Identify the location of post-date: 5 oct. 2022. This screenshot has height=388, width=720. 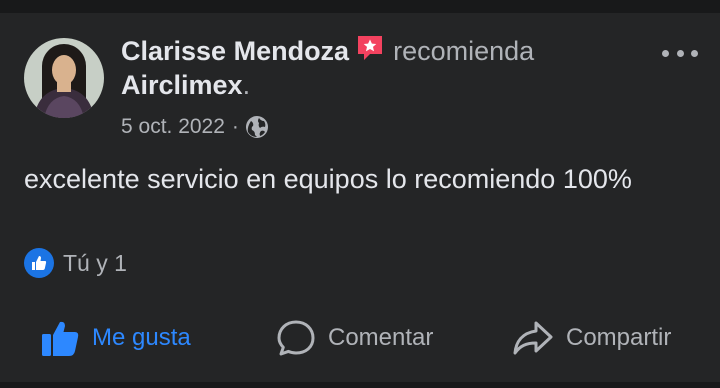
(173, 127).